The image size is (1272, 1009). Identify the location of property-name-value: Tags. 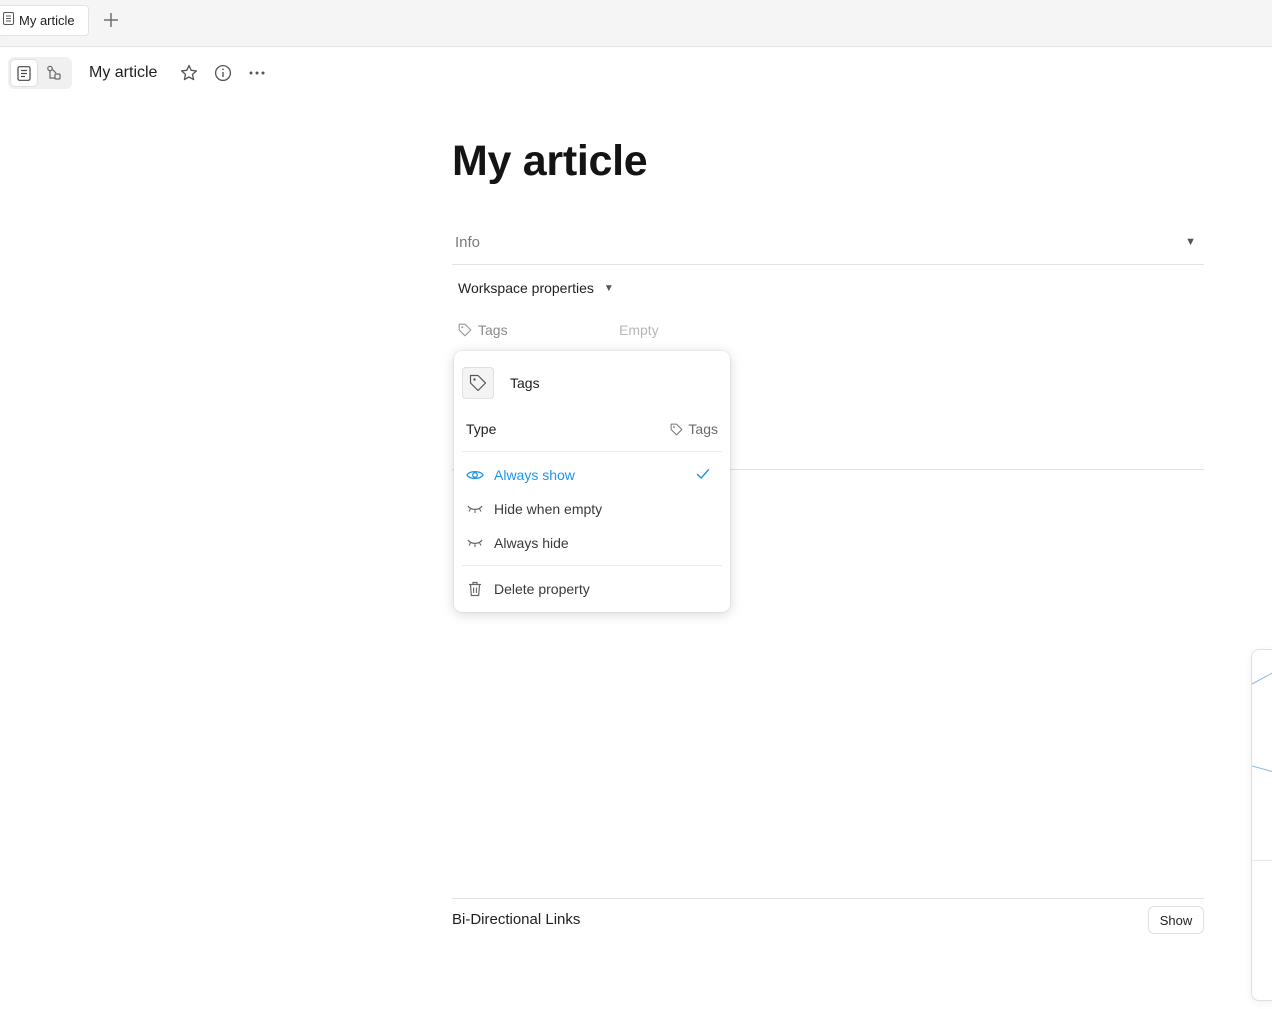
(525, 383).